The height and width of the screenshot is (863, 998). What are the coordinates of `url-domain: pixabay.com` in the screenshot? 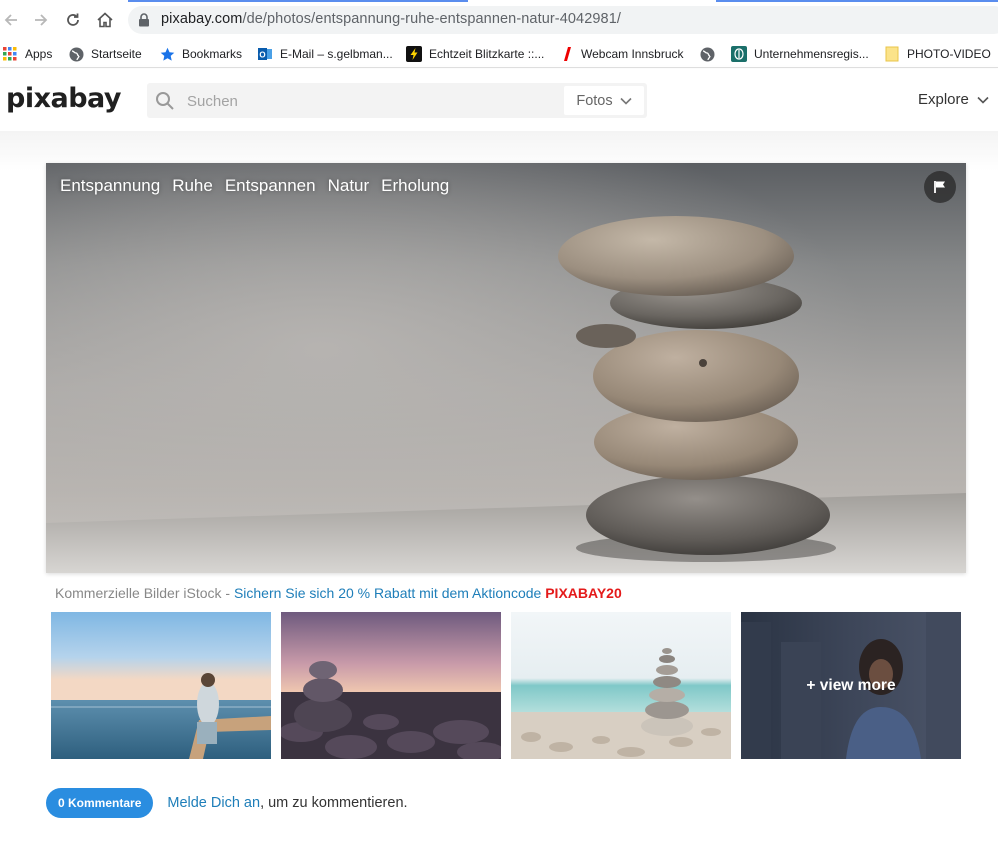 It's located at (202, 19).